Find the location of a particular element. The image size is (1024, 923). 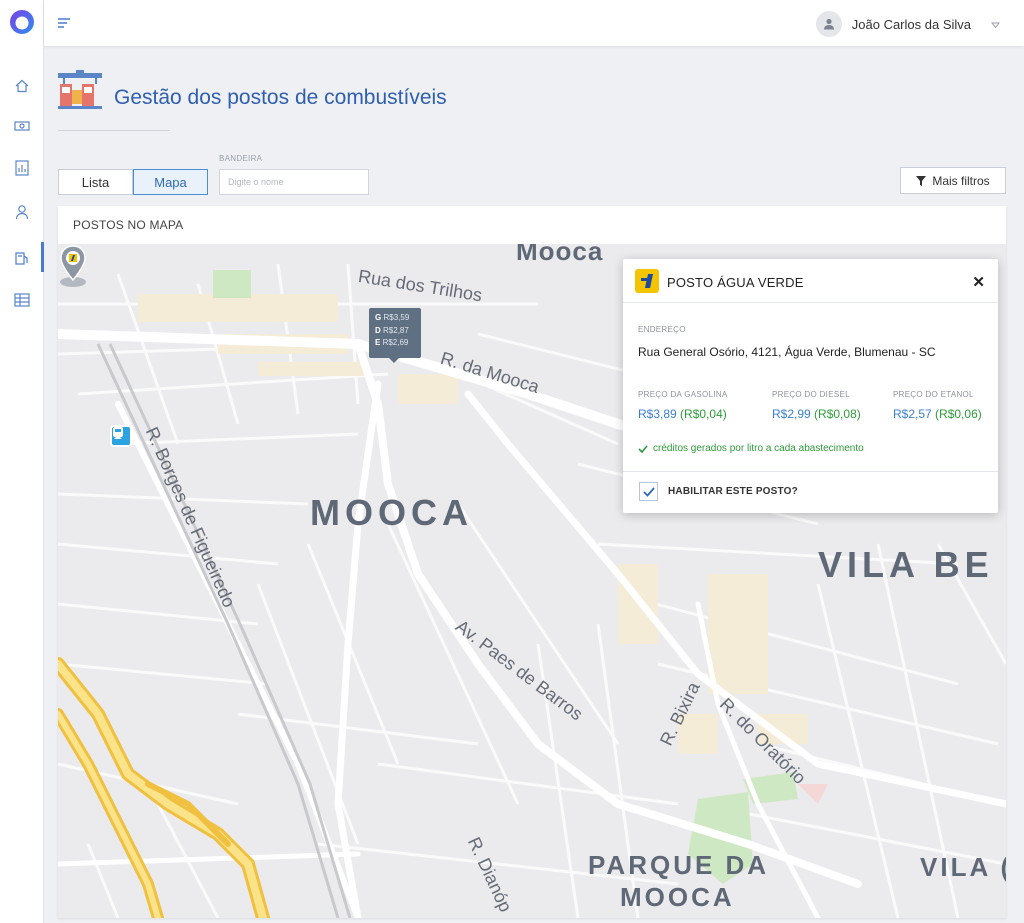

marker-price-tooltip: G R$3,59 D R$2,87 E R$2,69 is located at coordinates (395, 335).